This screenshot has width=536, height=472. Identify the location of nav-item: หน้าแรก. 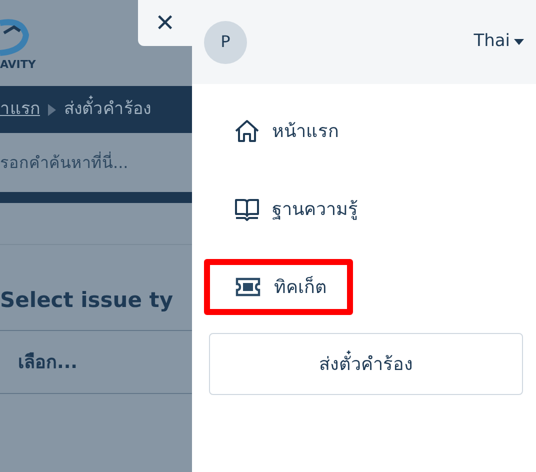
(284, 131).